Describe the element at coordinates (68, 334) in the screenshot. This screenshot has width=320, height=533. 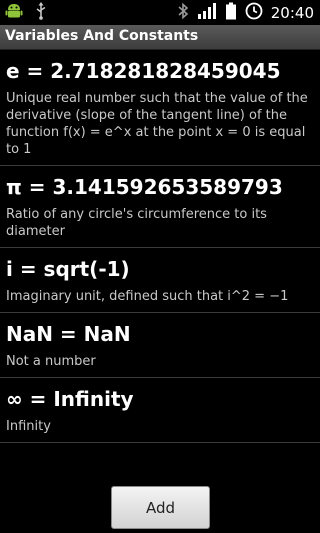
I see `item-name: NaN = NaN` at that location.